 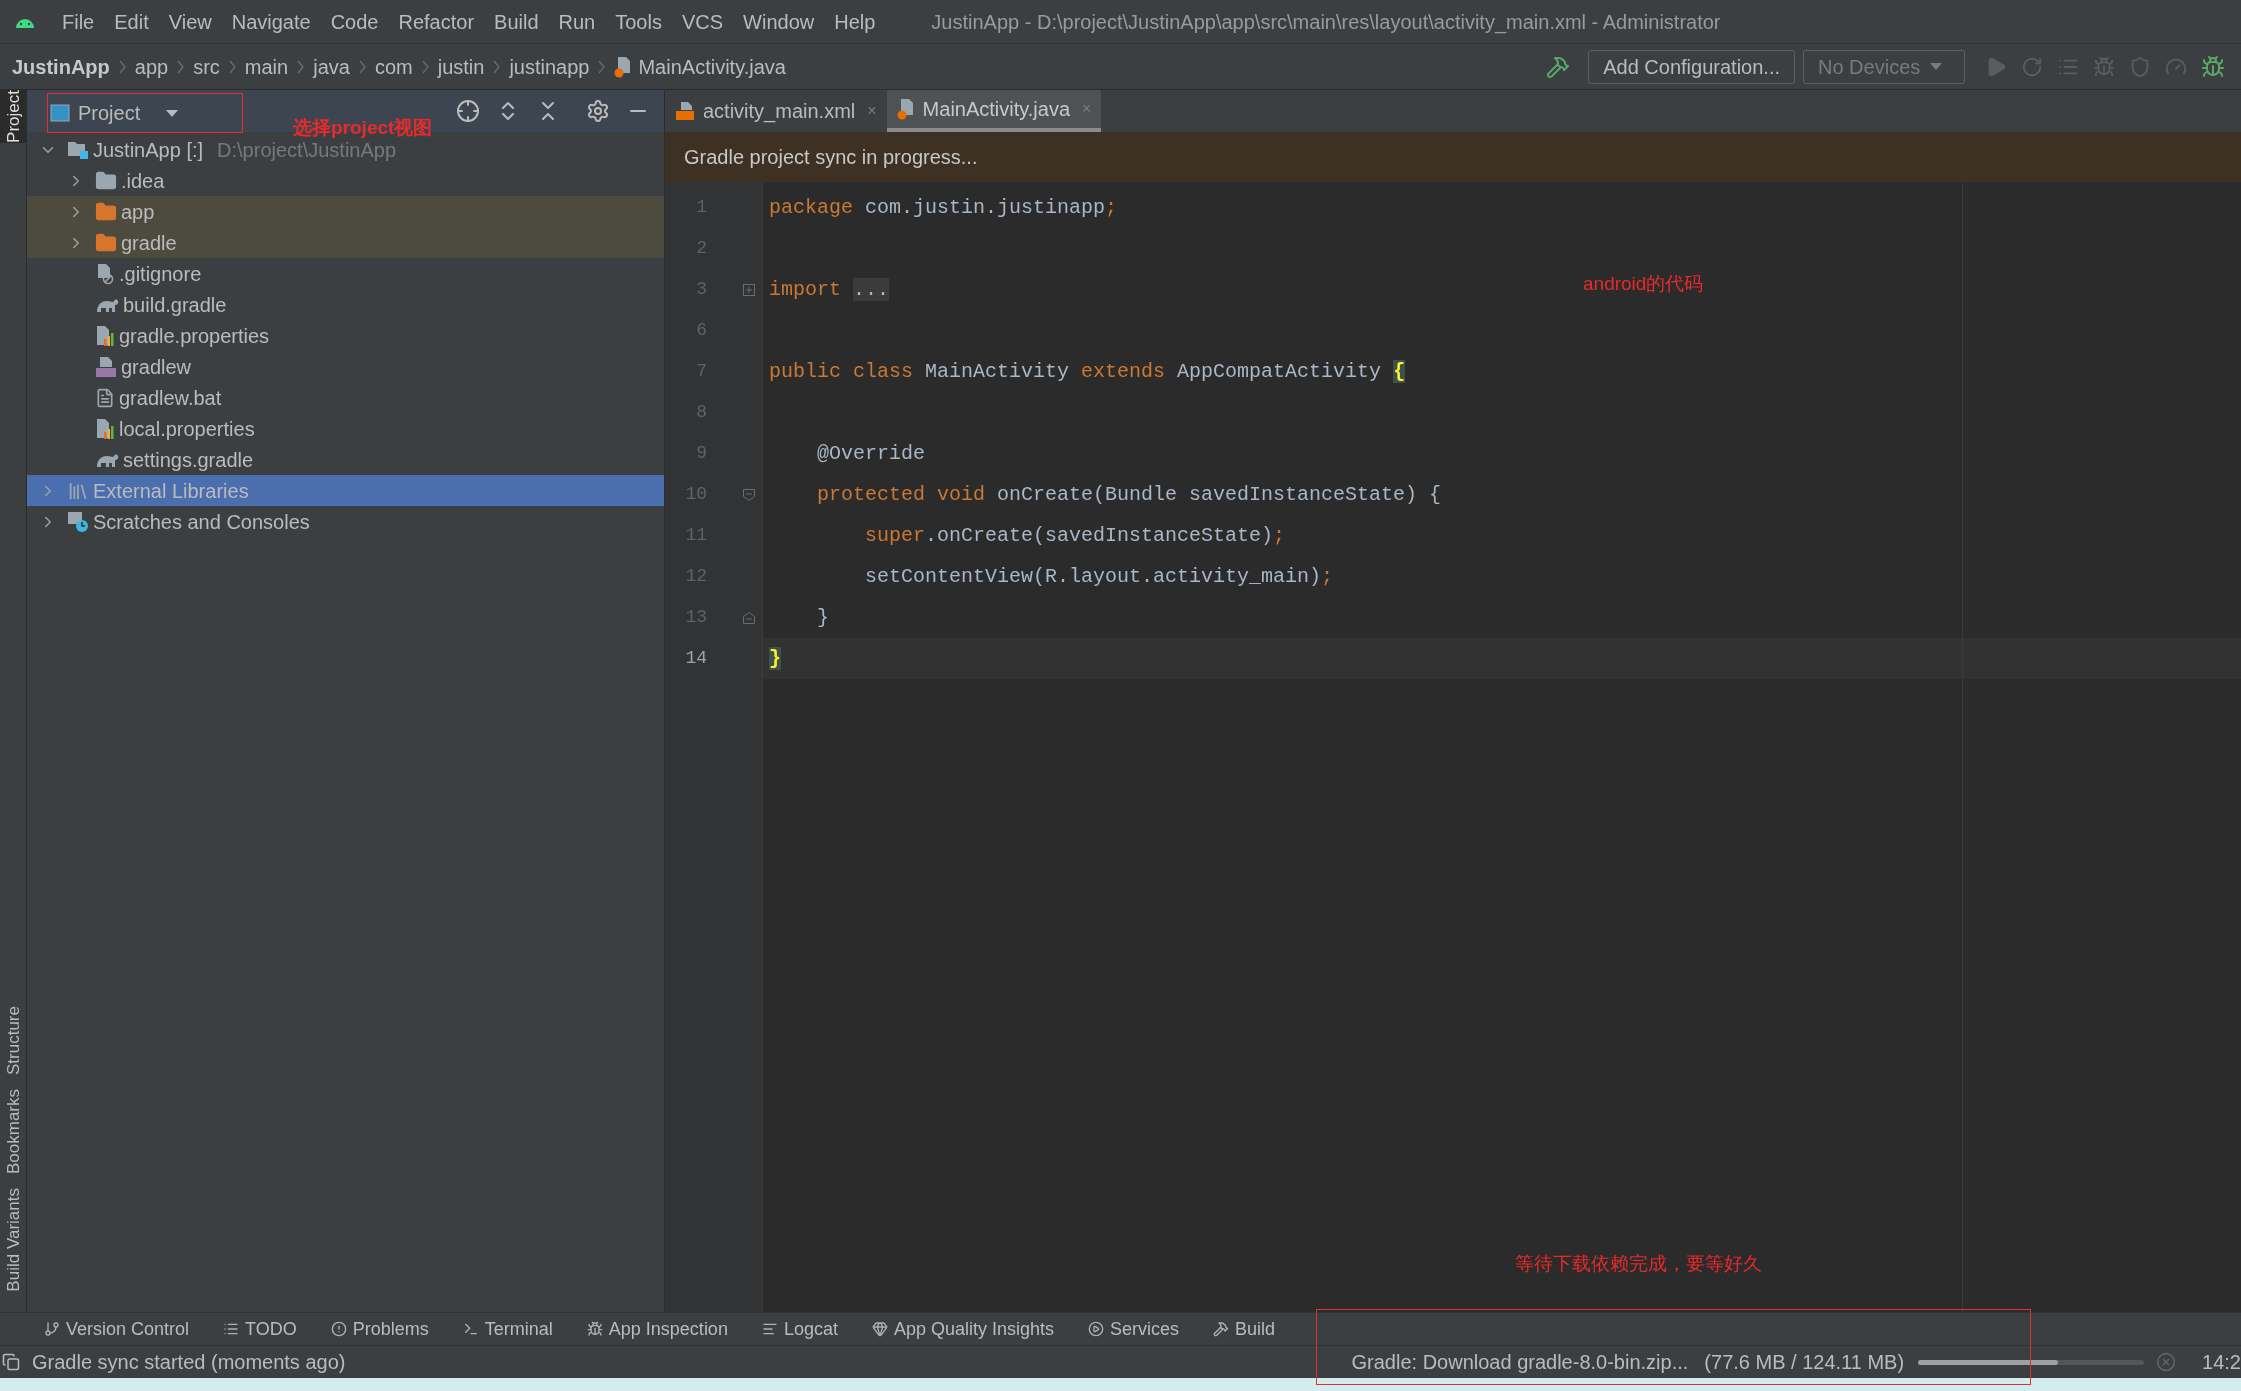 I want to click on module-folder-icon, so click(x=78, y=149).